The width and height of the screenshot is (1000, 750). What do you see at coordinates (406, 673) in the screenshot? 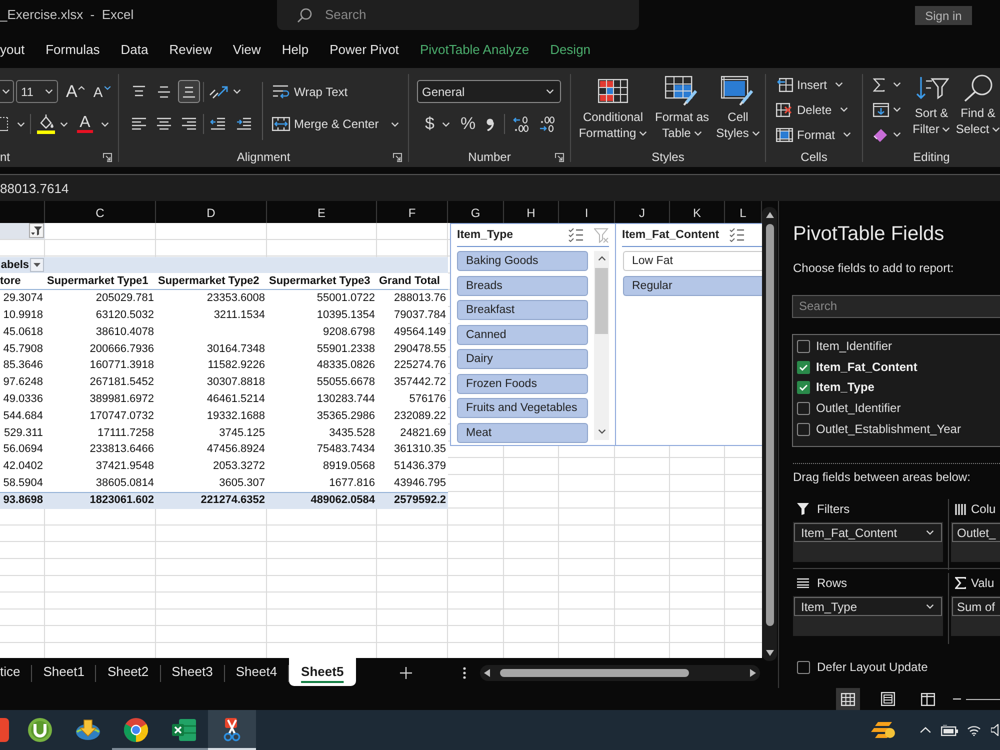
I see `add-sheet-icon` at bounding box center [406, 673].